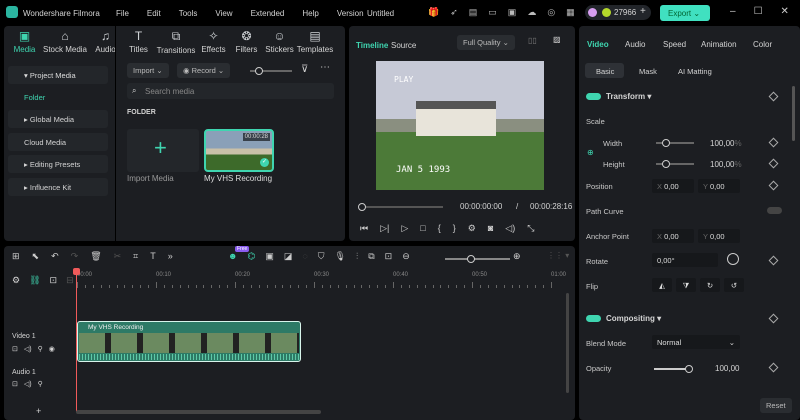 This screenshot has height=420, width=800. I want to click on tab-templates: ▤ Templates, so click(315, 42).